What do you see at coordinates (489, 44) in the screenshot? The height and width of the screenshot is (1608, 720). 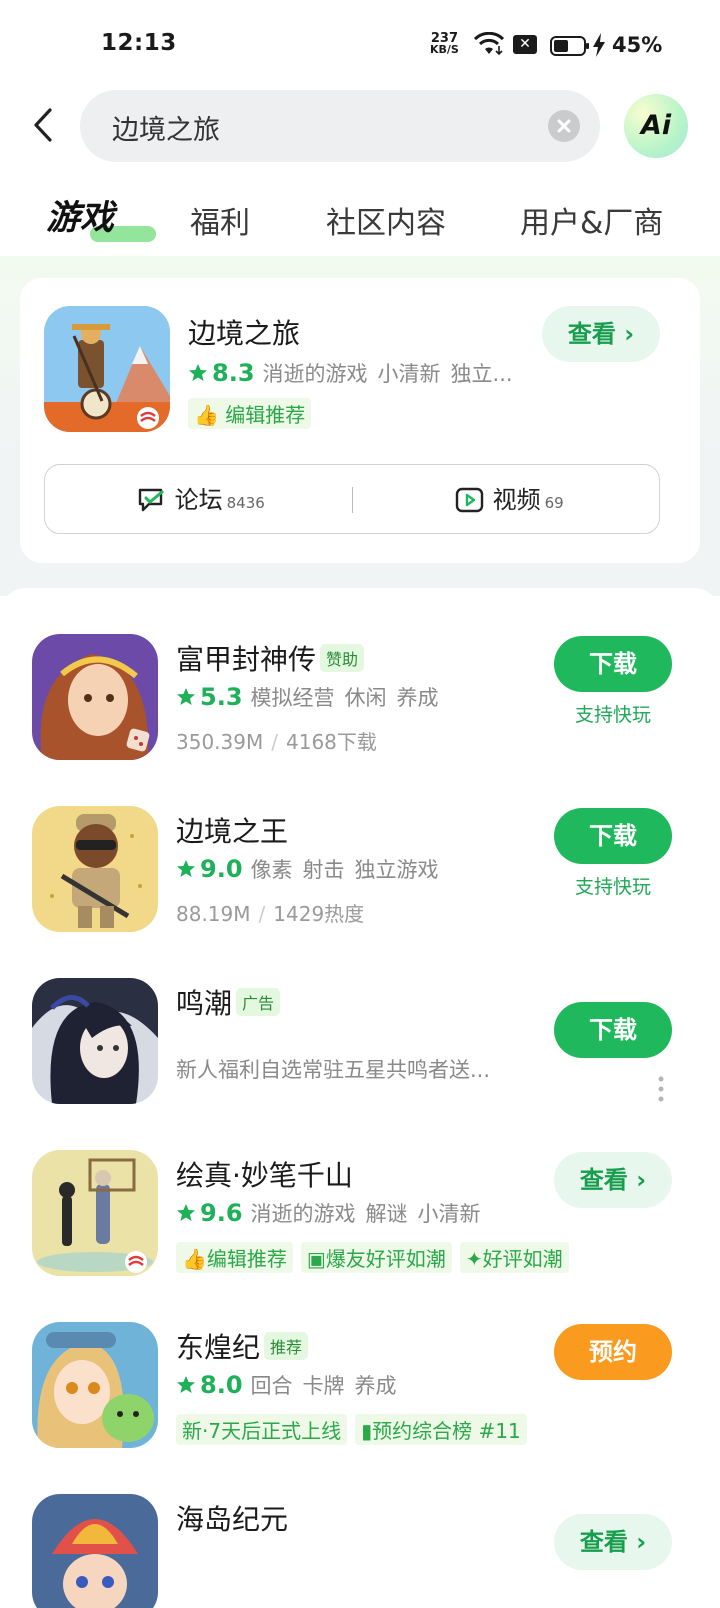 I see `wifi-icon` at bounding box center [489, 44].